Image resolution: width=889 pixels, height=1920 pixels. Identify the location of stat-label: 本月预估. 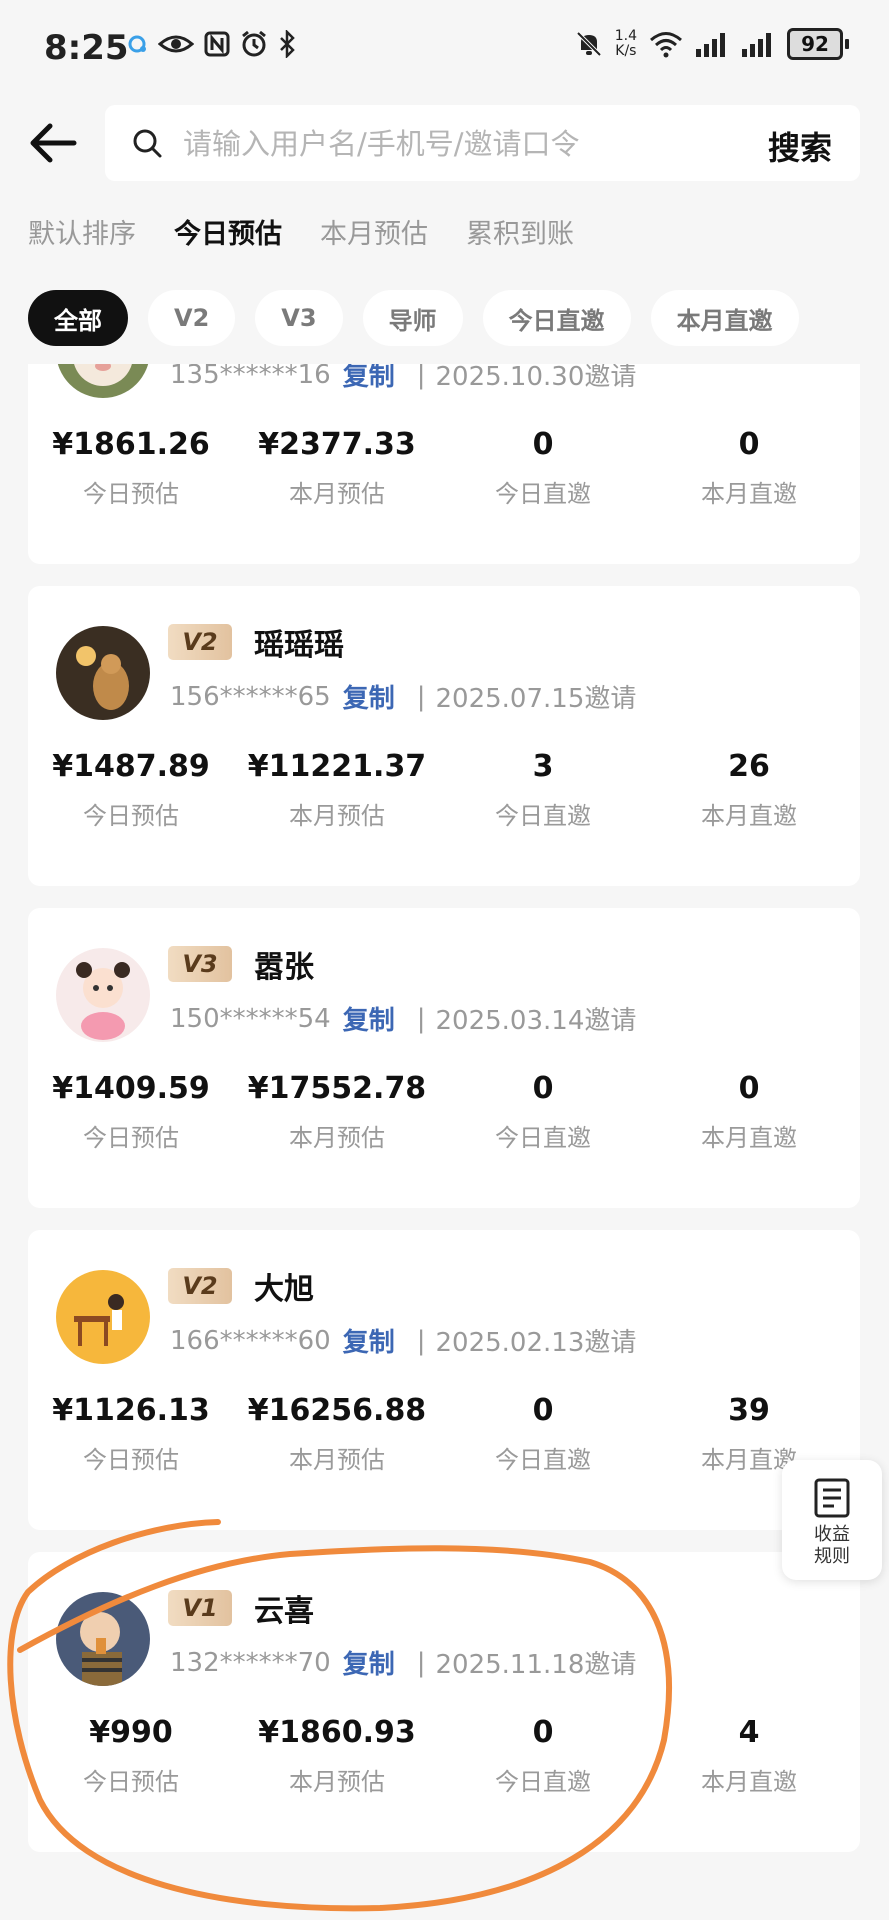
(337, 1138).